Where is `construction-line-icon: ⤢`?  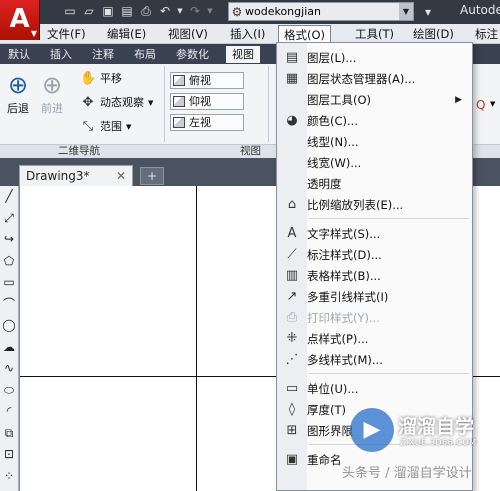
construction-line-icon: ⤢ is located at coordinates (9, 219).